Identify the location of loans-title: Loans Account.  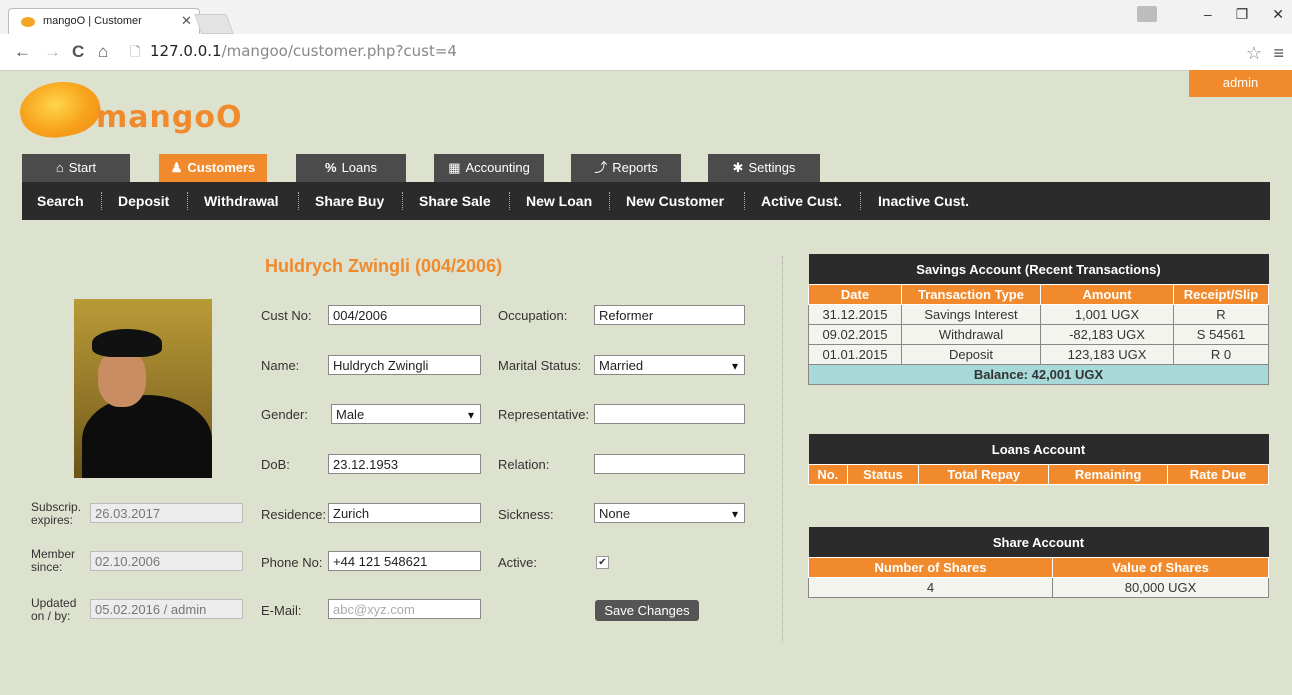
(1038, 449).